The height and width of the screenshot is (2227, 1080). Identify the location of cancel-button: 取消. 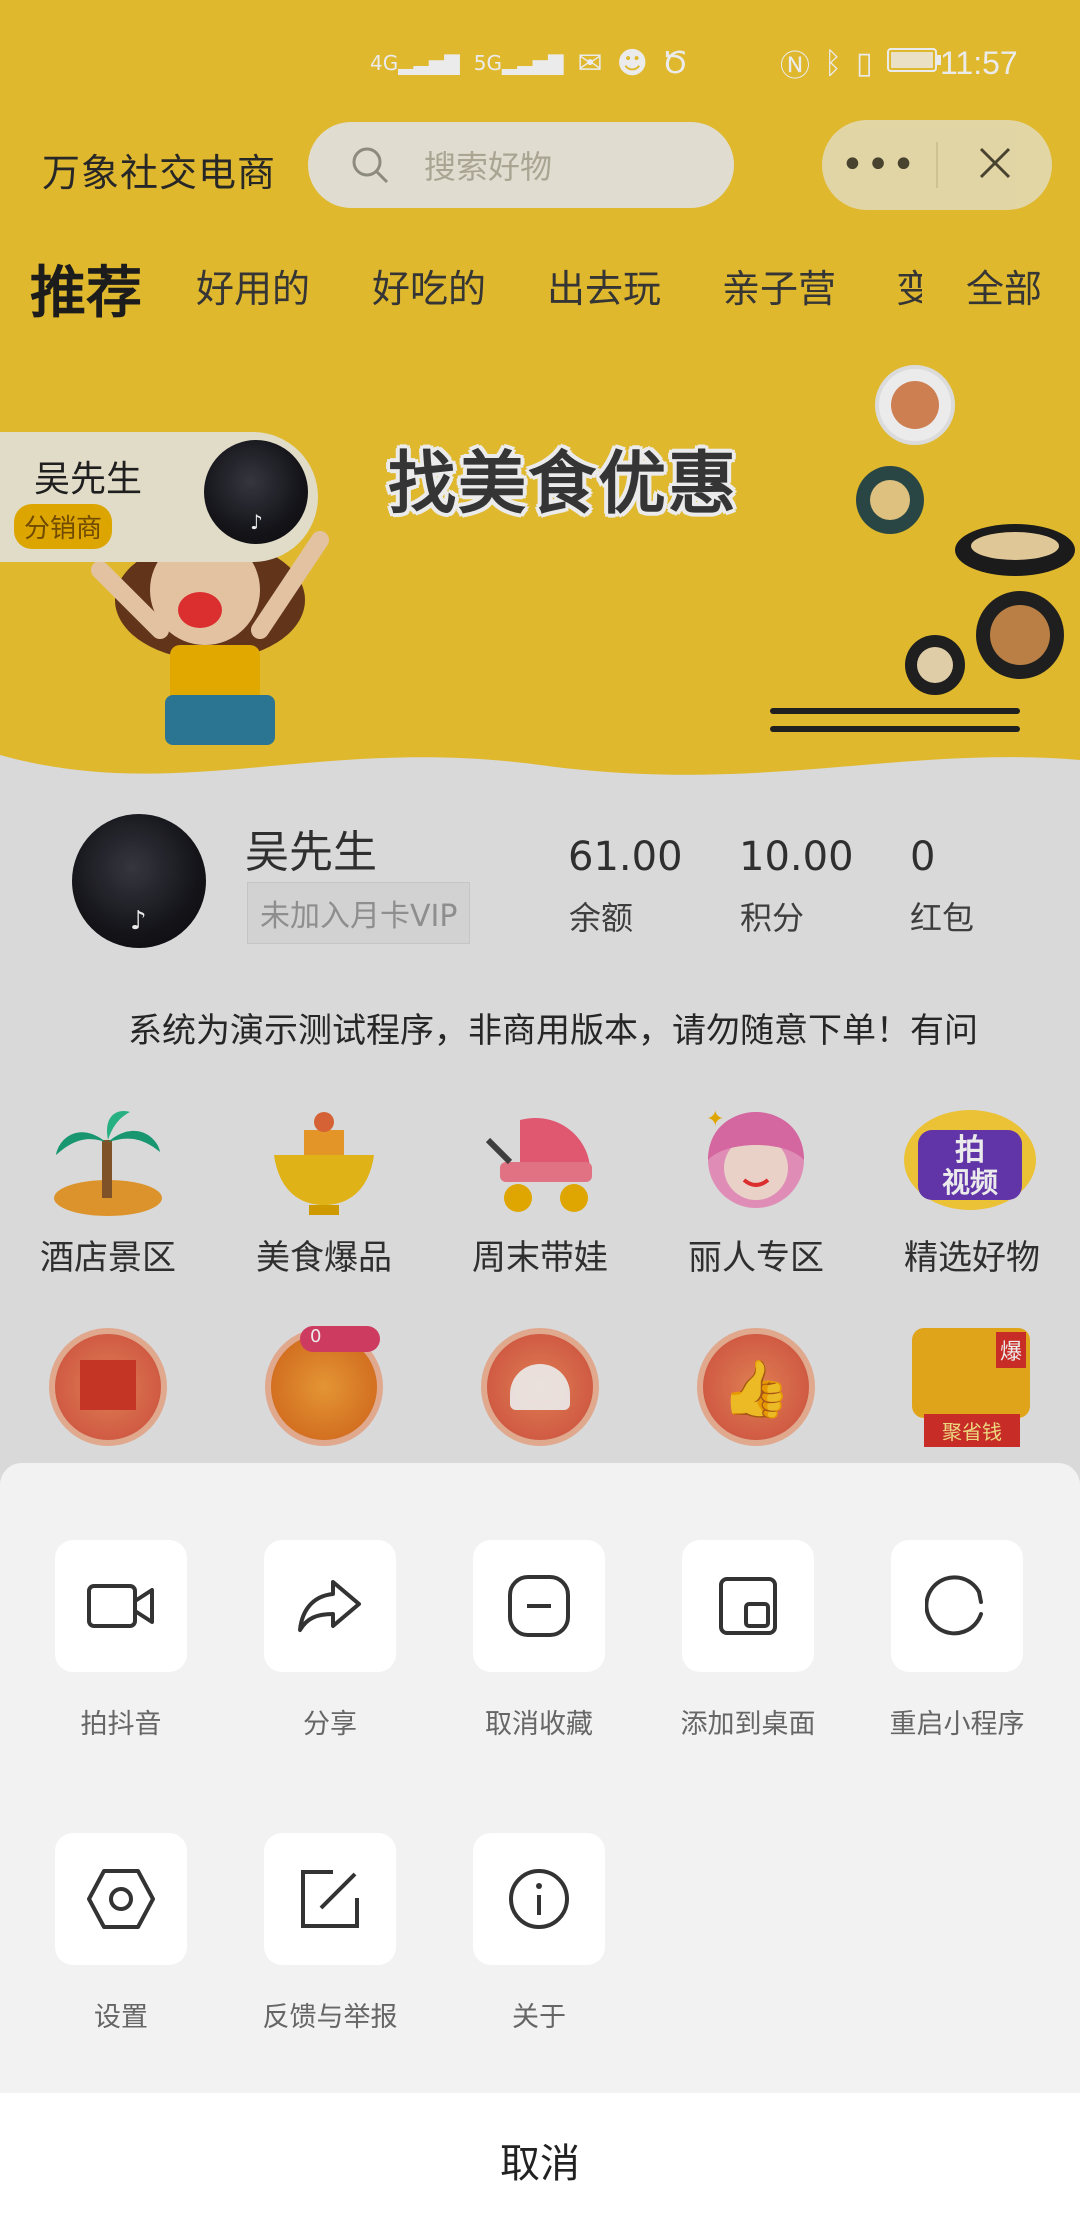
(540, 2160).